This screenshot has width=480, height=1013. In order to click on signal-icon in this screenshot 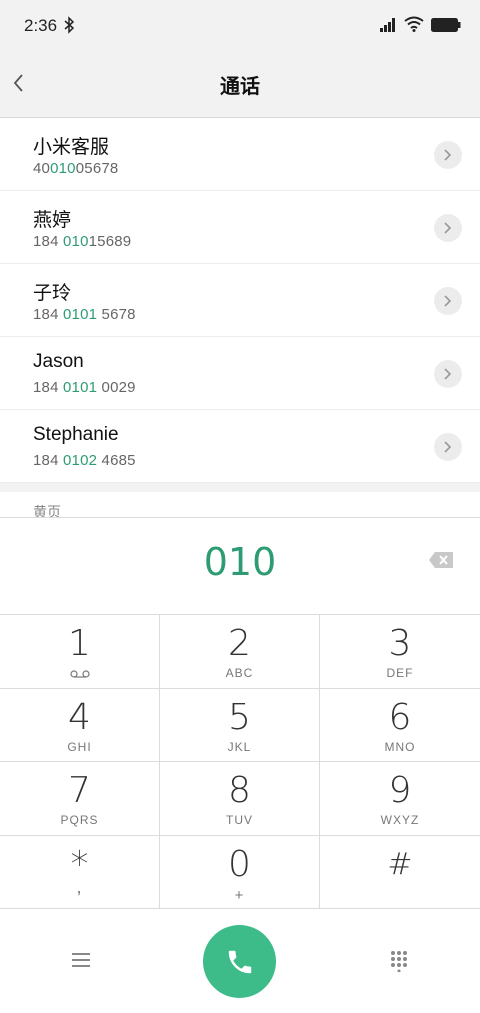, I will do `click(387, 25)`.